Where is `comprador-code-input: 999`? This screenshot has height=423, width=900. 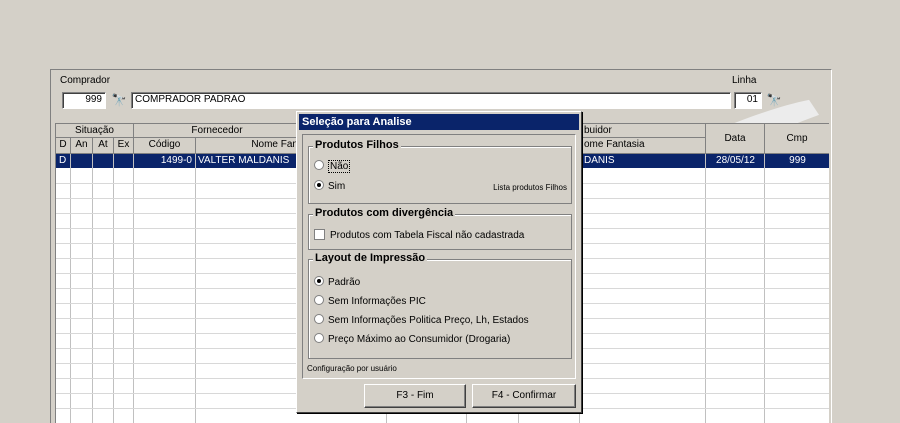
comprador-code-input: 999 is located at coordinates (84, 100).